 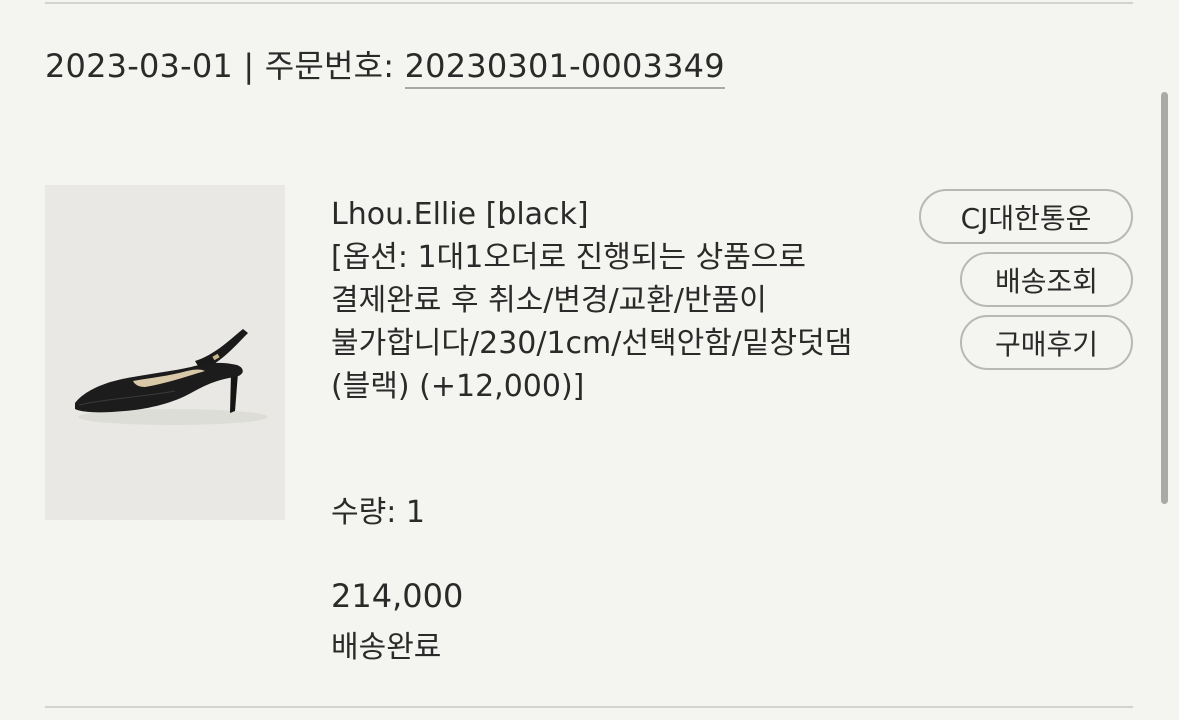 I want to click on black-slingback-shoe-photo-icon, so click(x=165, y=352).